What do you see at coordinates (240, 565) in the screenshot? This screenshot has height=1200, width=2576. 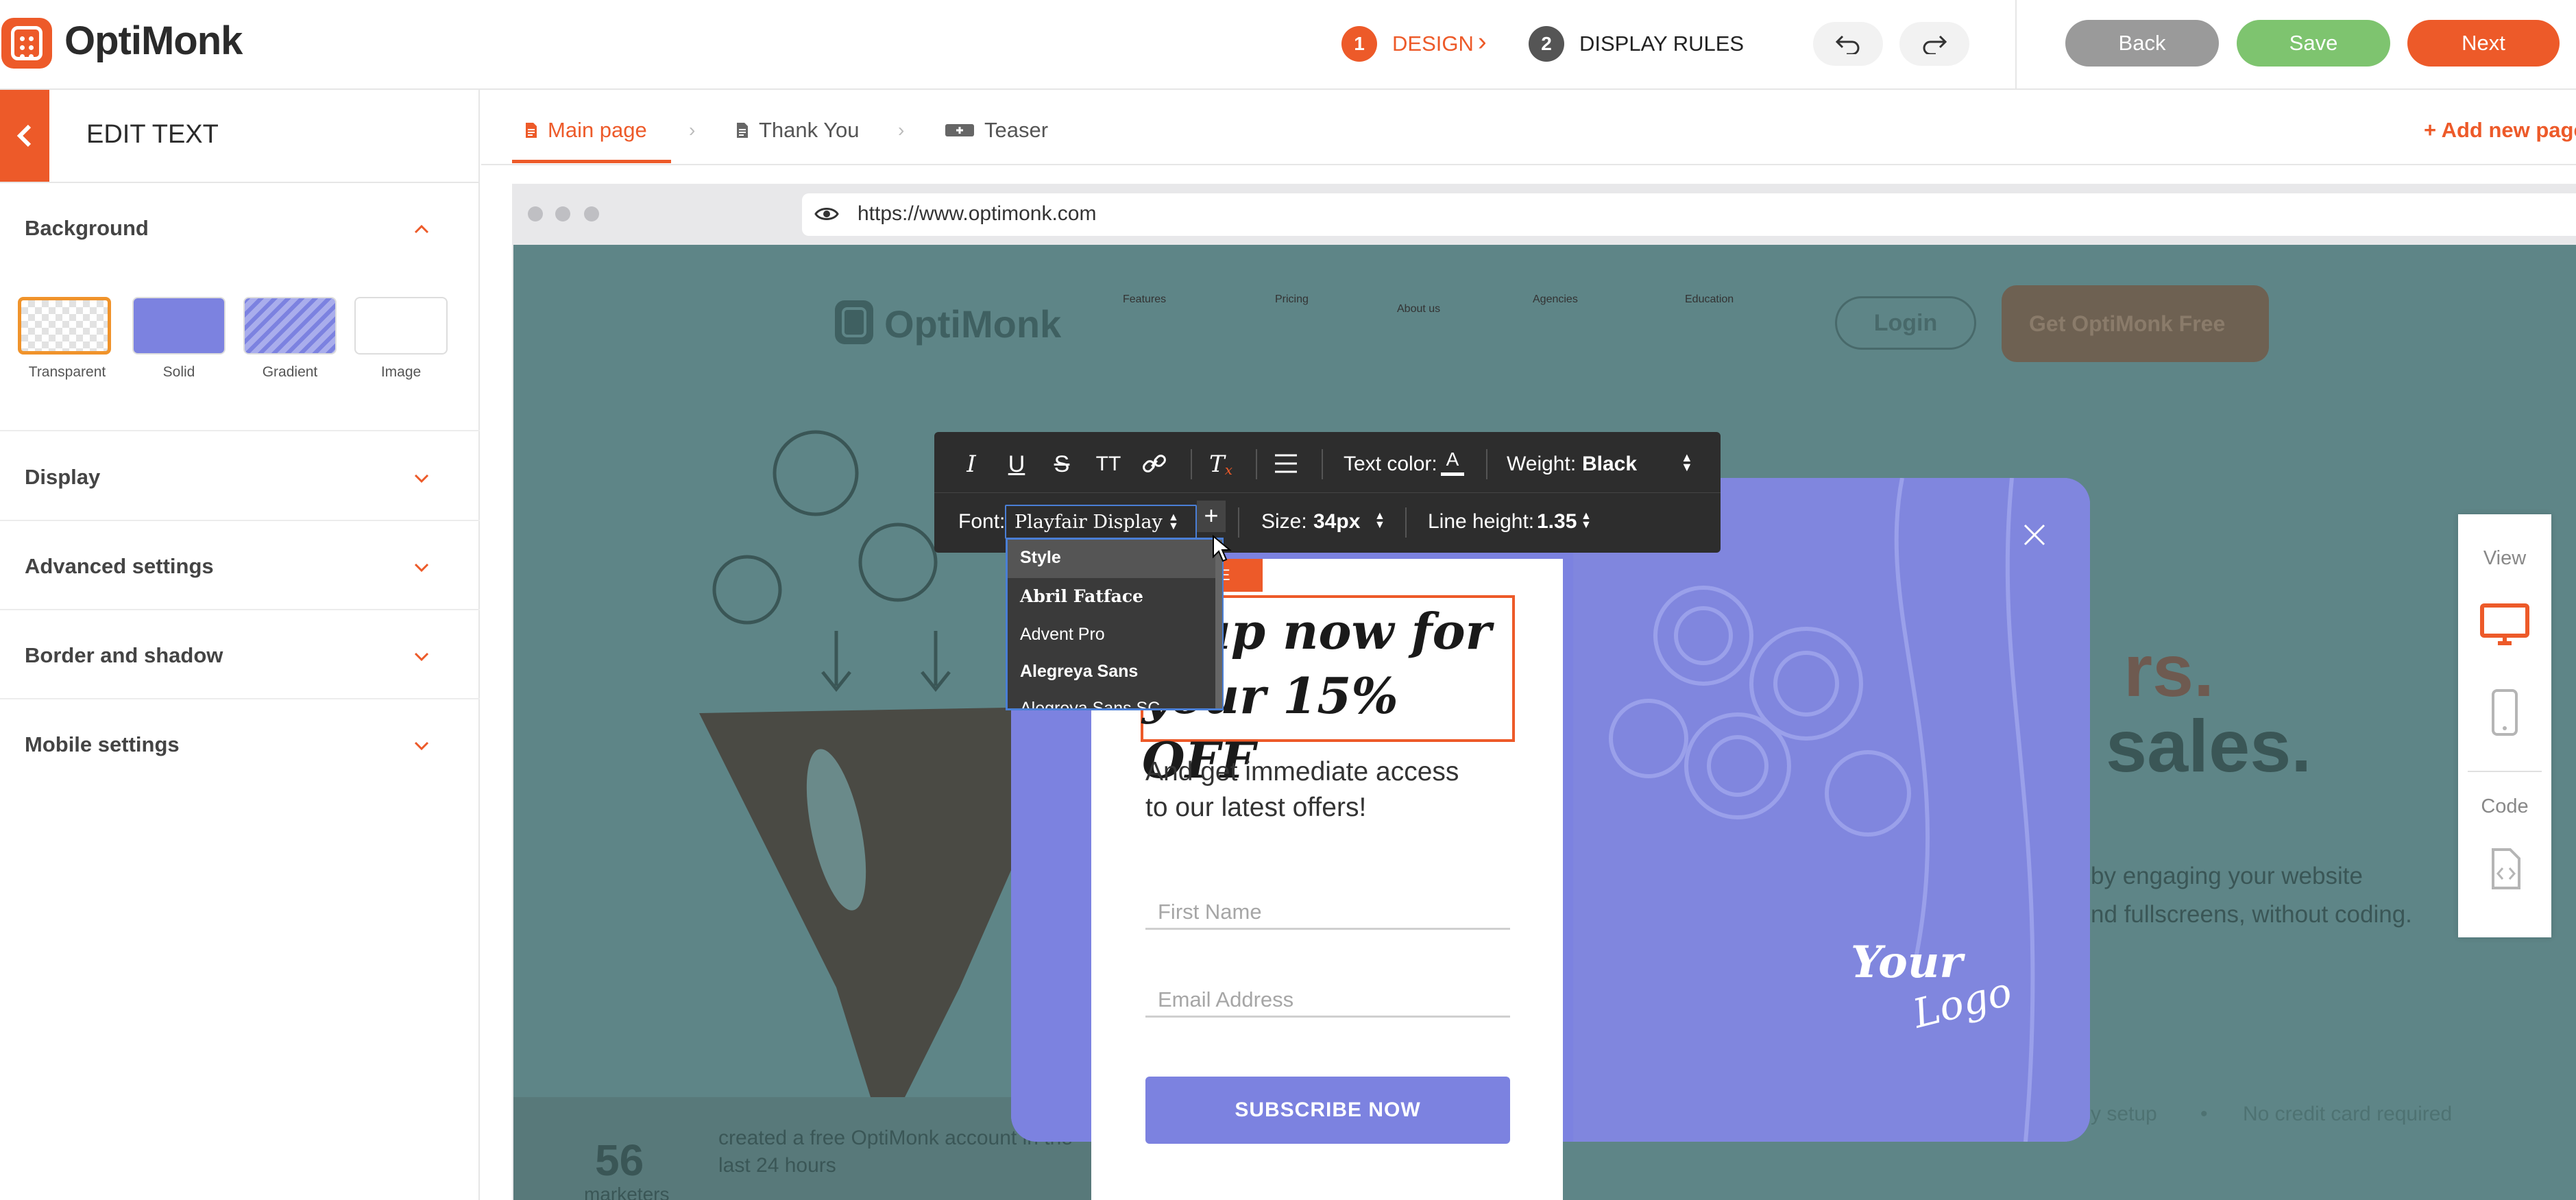 I see `section-advanced-settings: Advanced settings` at bounding box center [240, 565].